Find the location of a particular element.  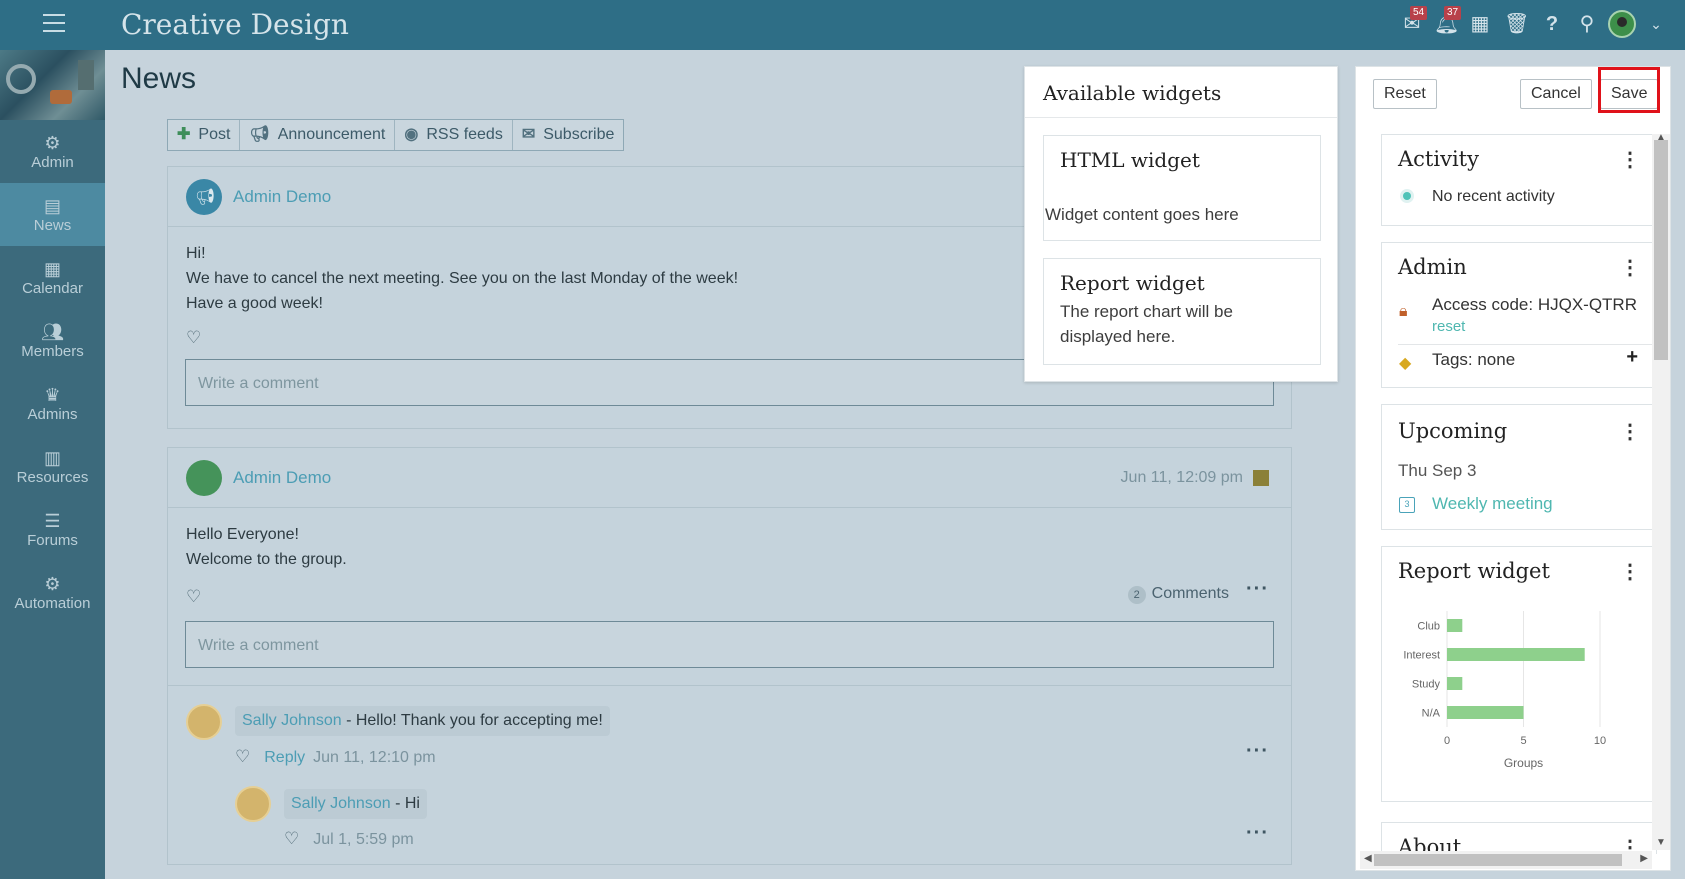

chart-bar is located at coordinates (1455, 625).